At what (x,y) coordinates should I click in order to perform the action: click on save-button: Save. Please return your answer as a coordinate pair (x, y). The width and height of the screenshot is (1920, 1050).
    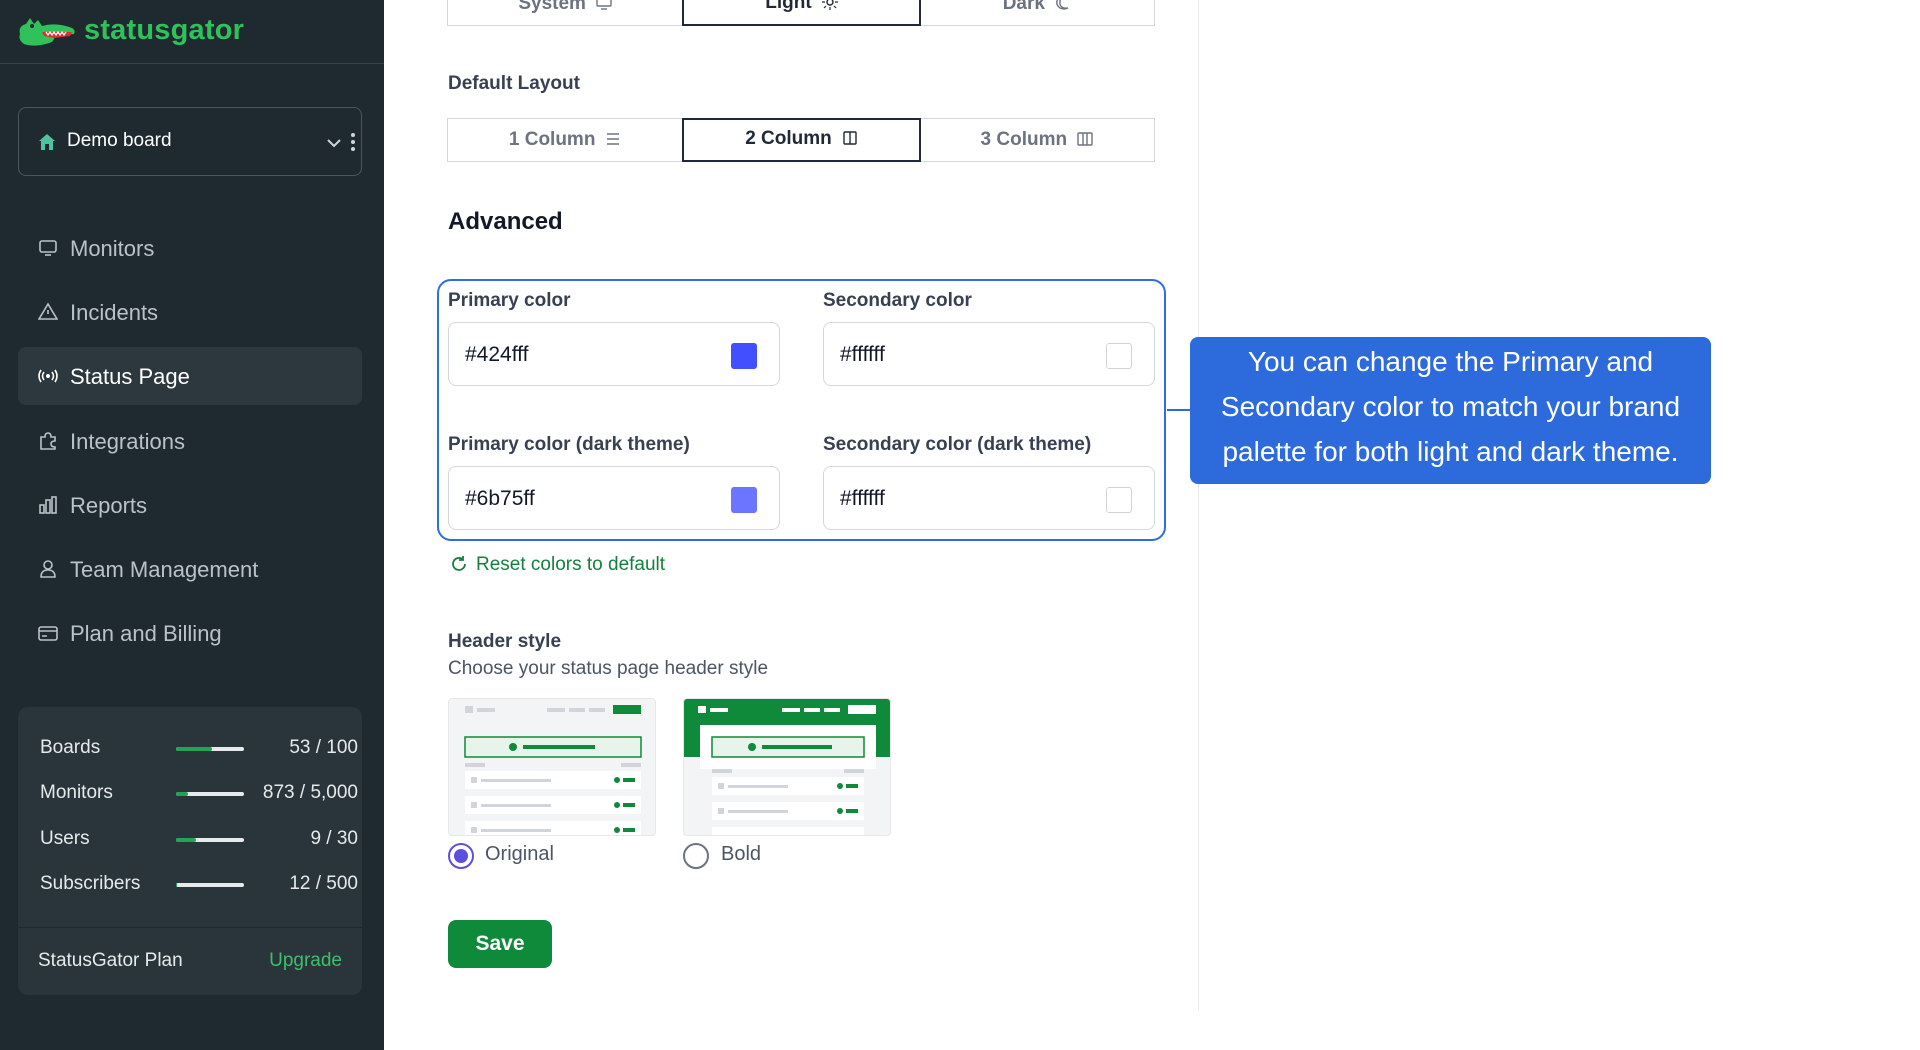
    Looking at the image, I should click on (500, 944).